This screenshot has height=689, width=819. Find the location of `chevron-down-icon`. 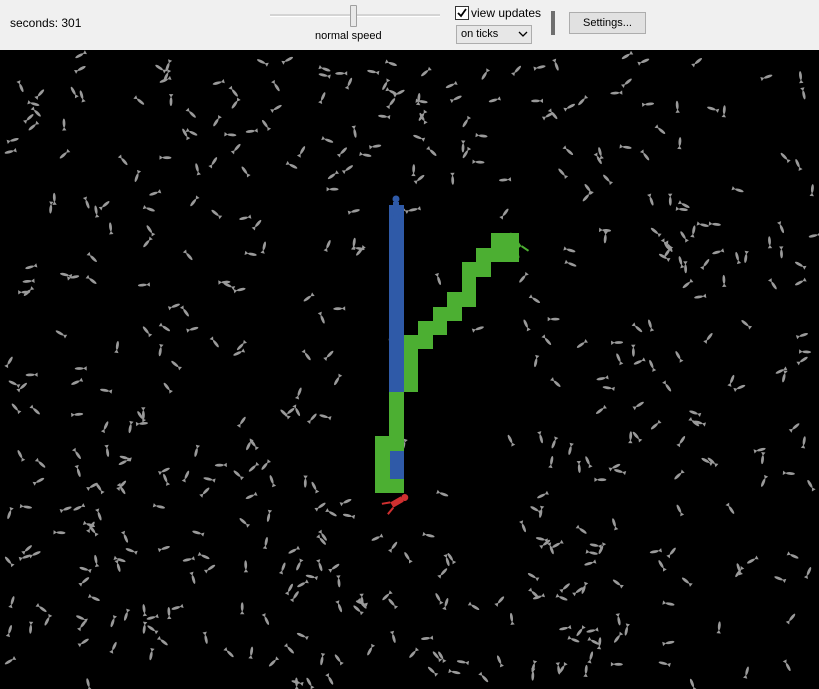

chevron-down-icon is located at coordinates (523, 34).